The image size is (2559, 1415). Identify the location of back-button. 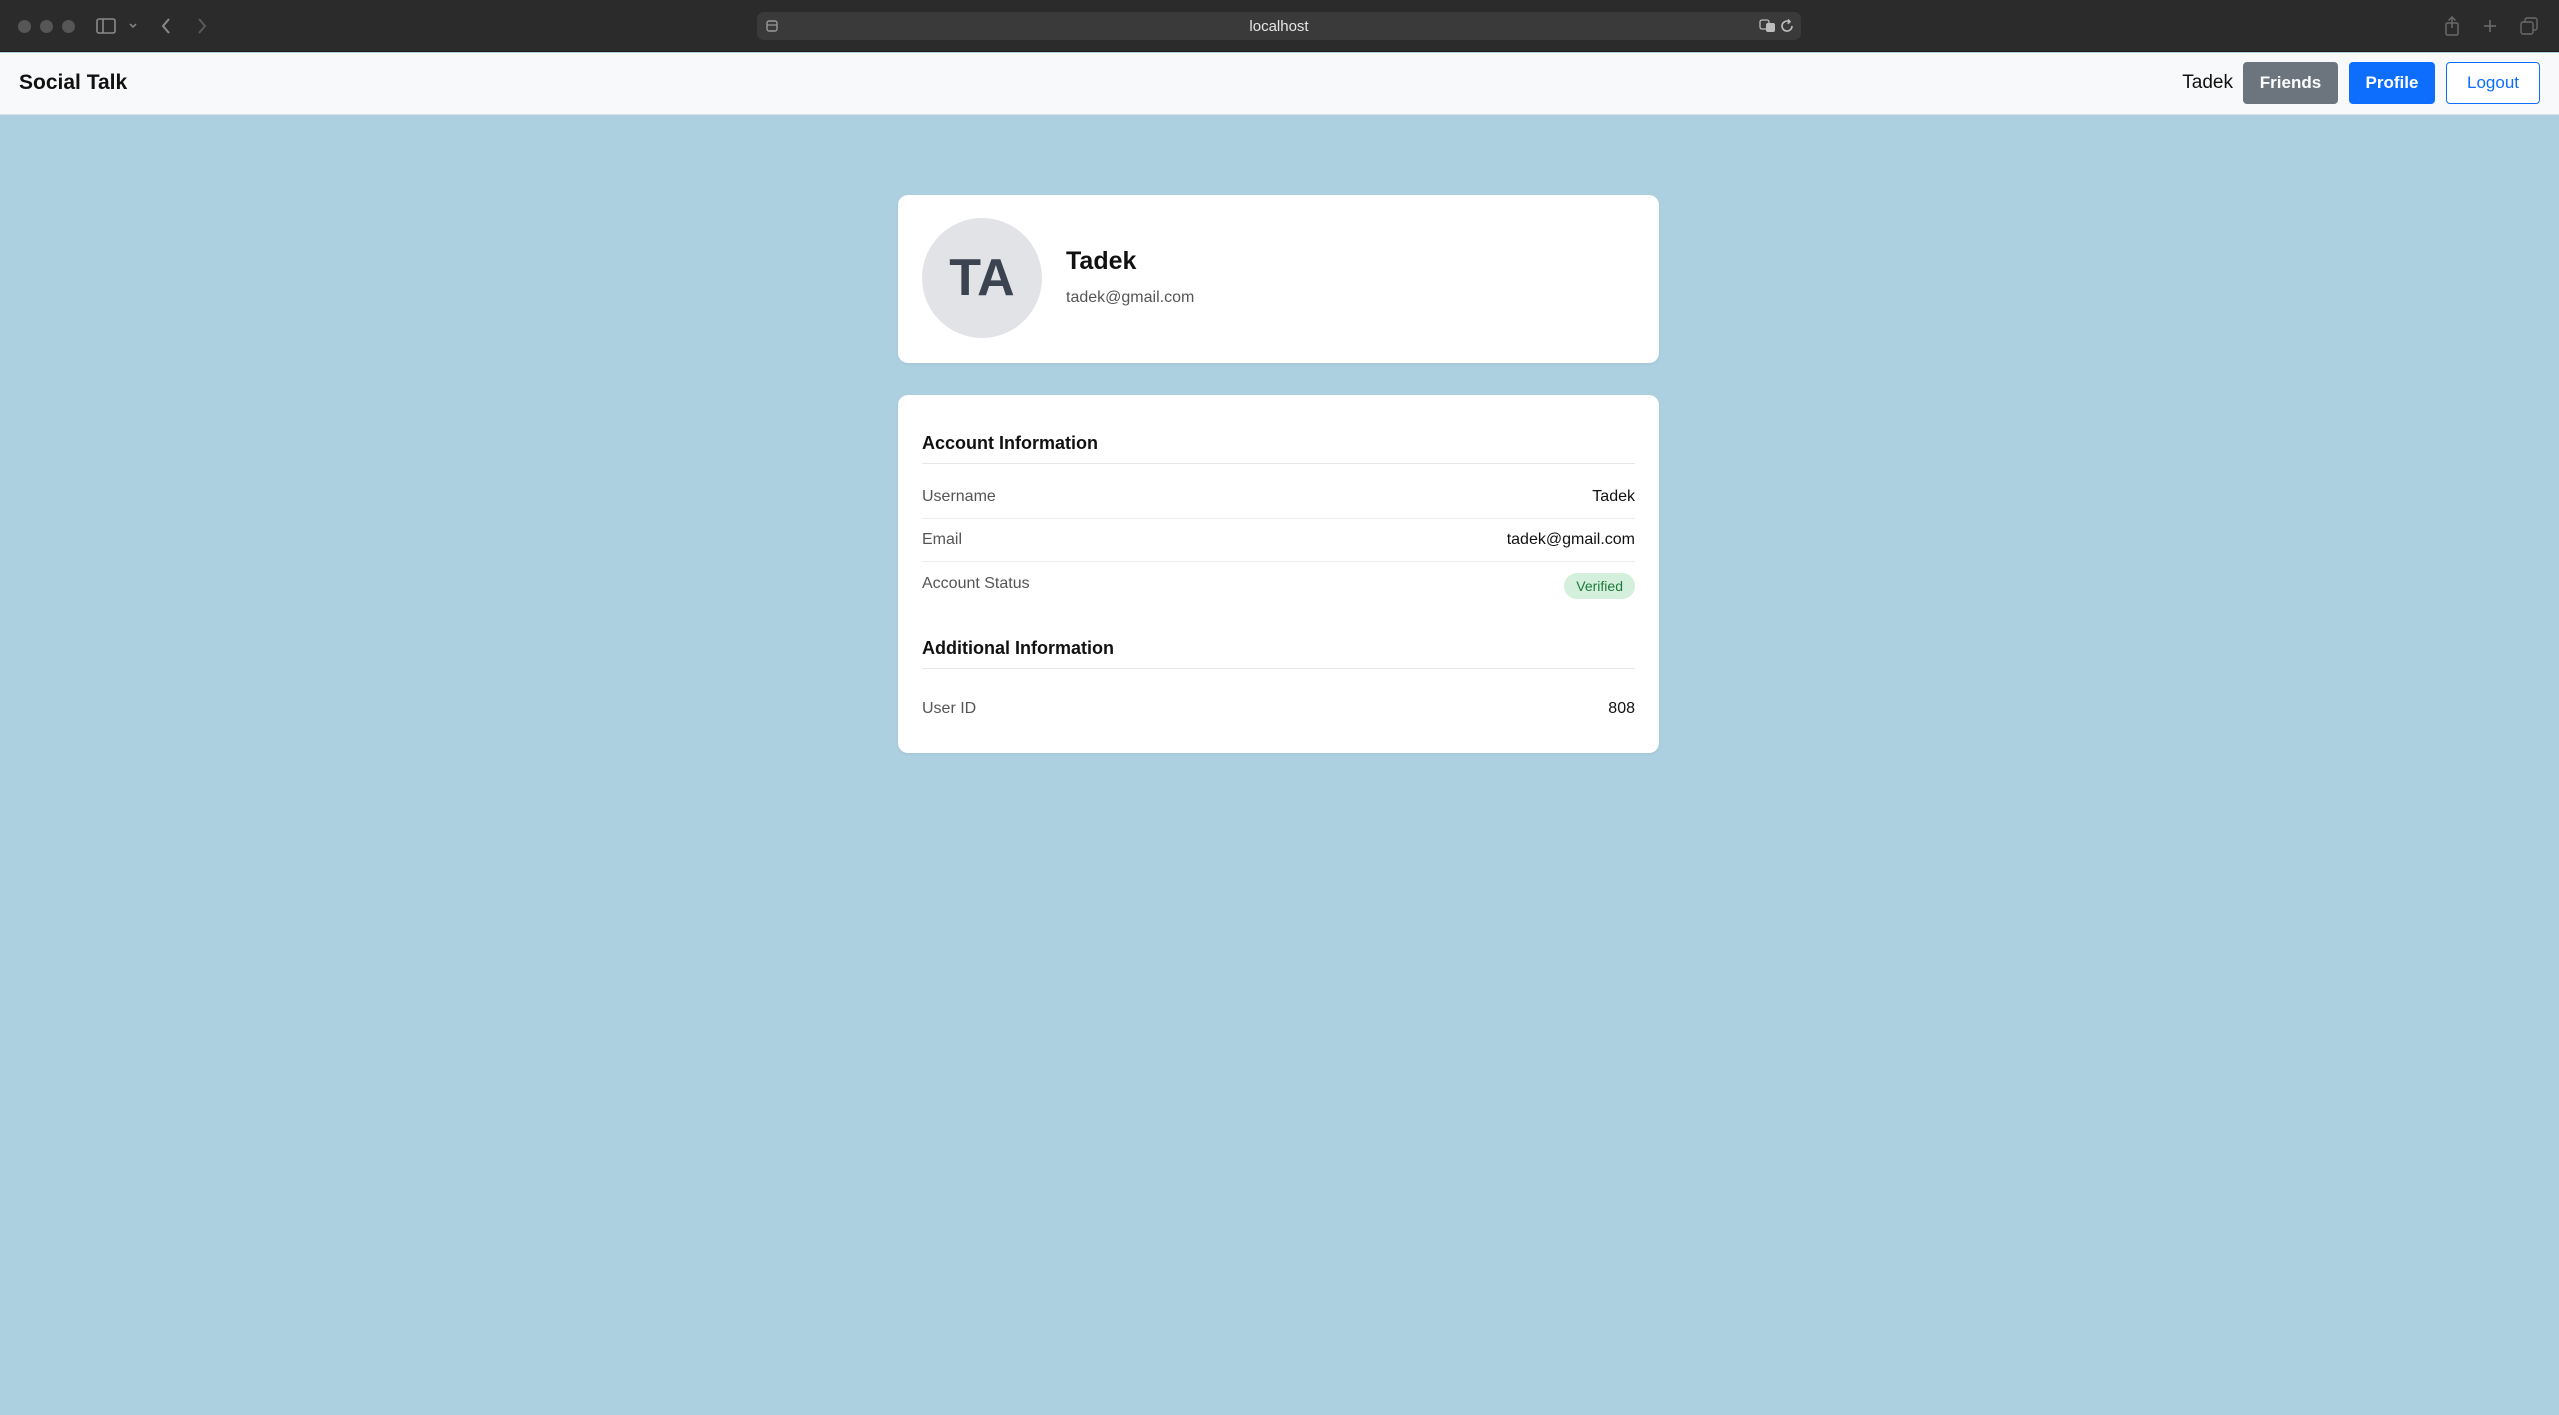
(166, 26).